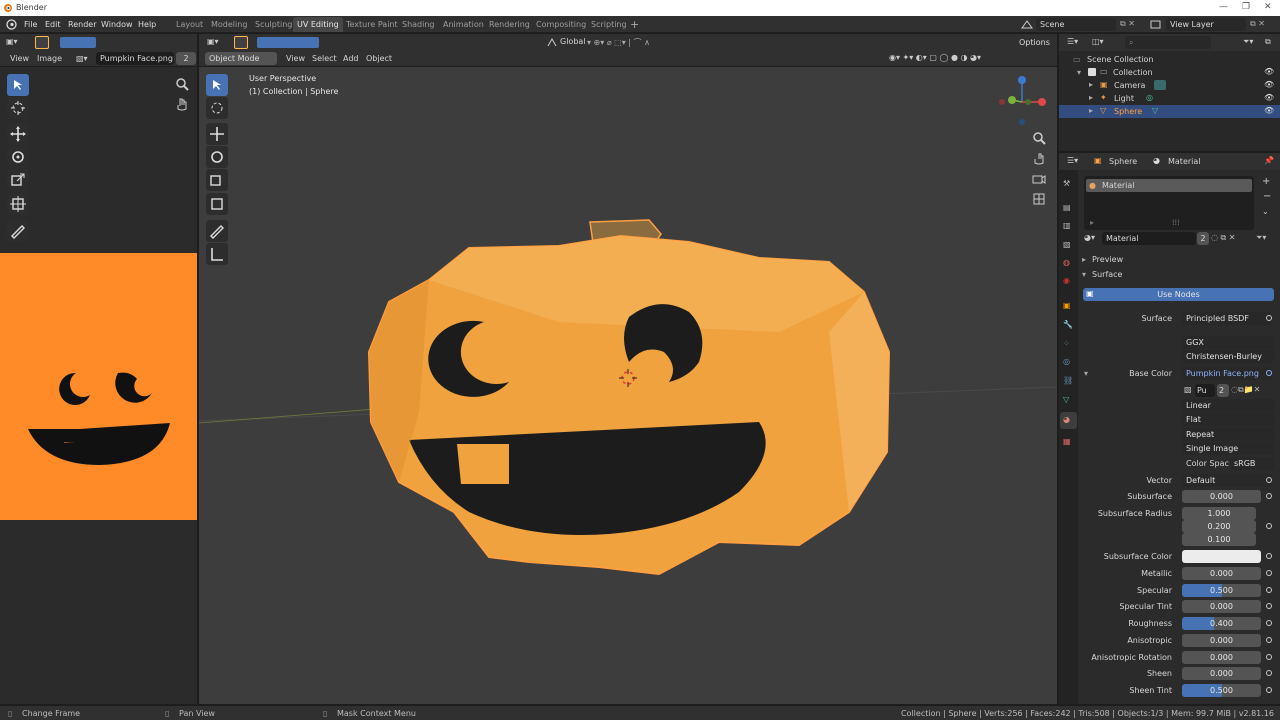 The width and height of the screenshot is (1280, 720). Describe the element at coordinates (935, 57) in the screenshot. I see `visibility-icons: ◉▾ ✦▾ ◐▾ ▢ ◯ ● ◑ ◕▾` at that location.